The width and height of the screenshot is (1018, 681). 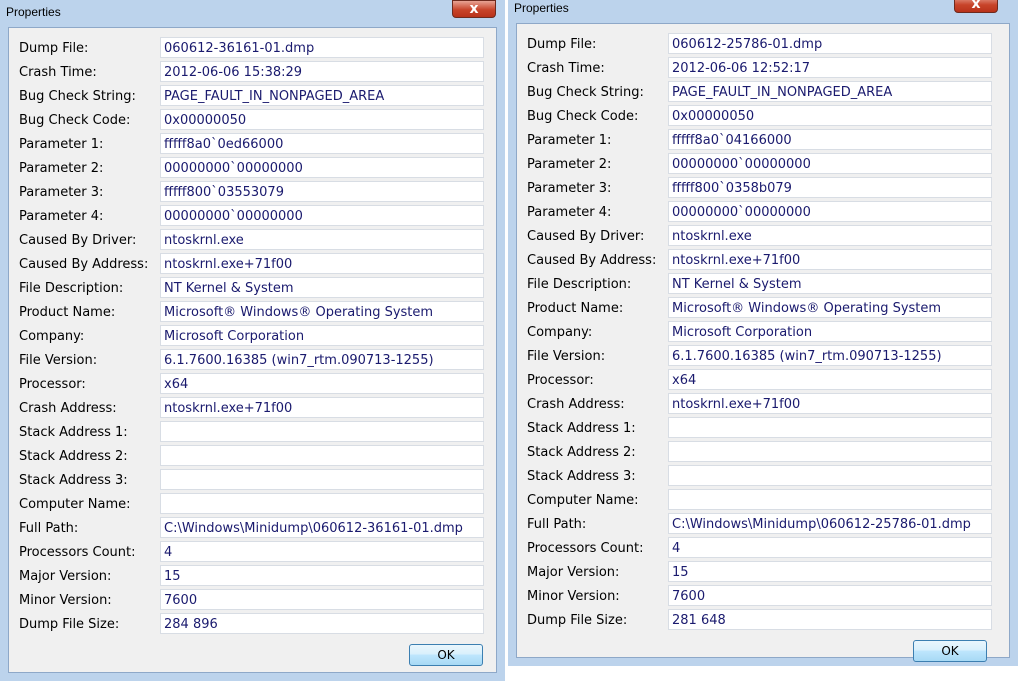 I want to click on property-row: Major Version: 15, so click(x=763, y=572).